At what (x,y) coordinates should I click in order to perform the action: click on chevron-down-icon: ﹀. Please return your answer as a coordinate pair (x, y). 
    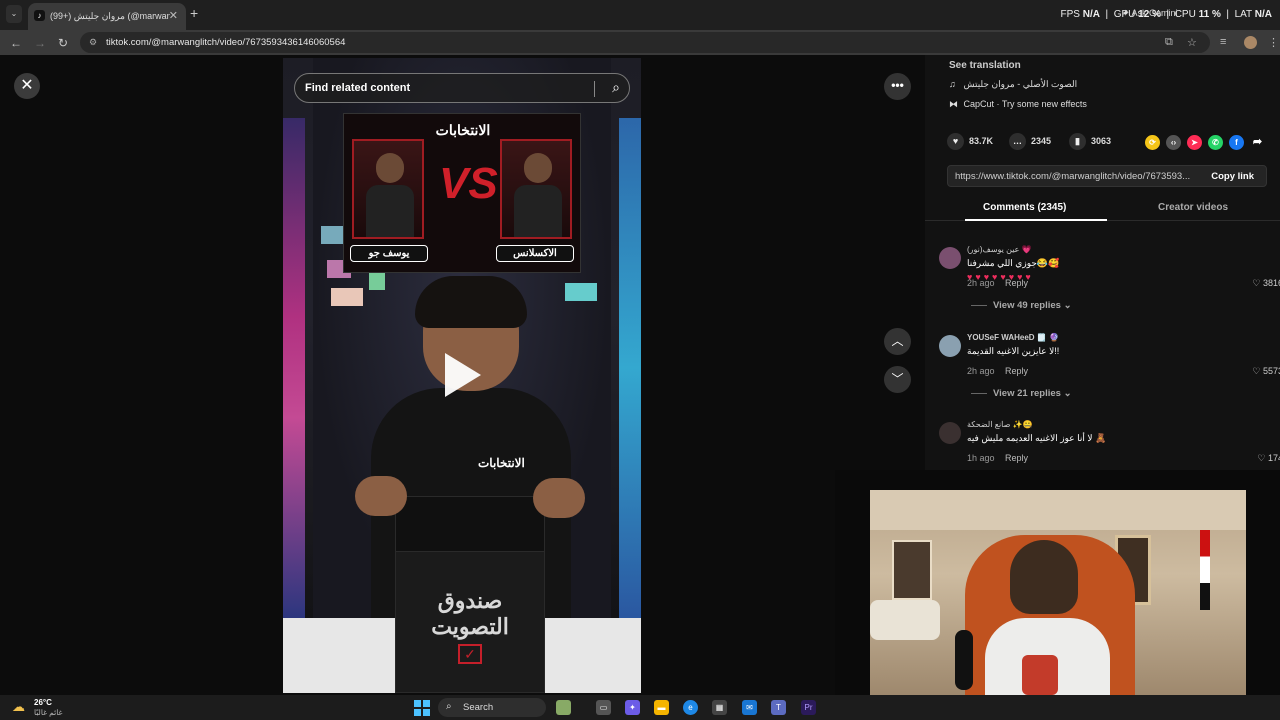
    Looking at the image, I should click on (897, 379).